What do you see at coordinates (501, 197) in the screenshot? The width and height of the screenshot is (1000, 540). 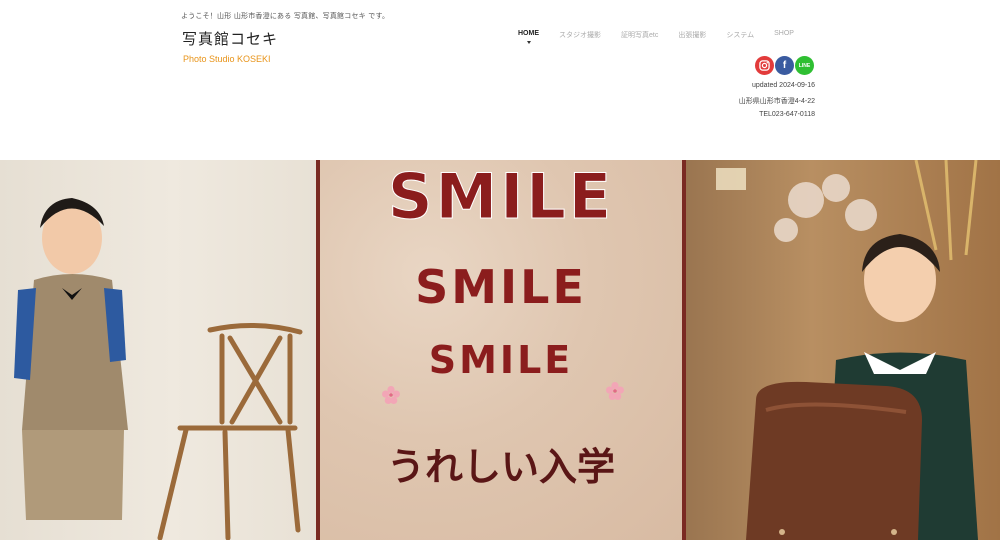 I see `smile-heading-large: SMILE` at bounding box center [501, 197].